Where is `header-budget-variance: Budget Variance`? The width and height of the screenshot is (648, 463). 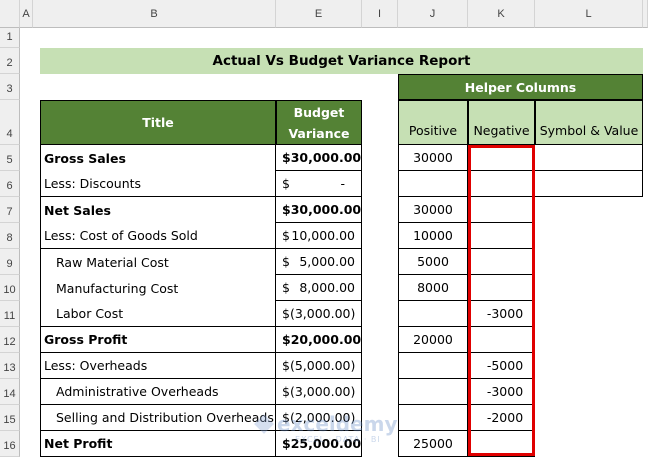 header-budget-variance: Budget Variance is located at coordinates (319, 122).